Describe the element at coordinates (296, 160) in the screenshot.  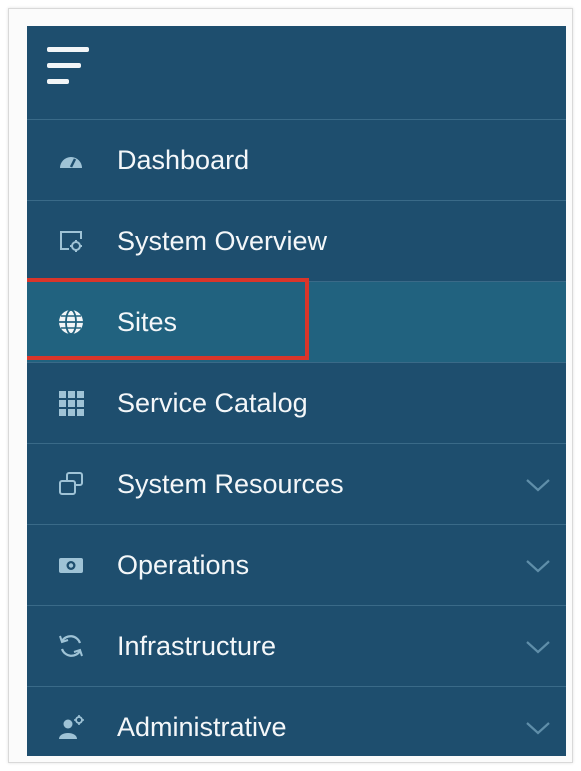
I see `nav-item-dashboard: Dashboard` at that location.